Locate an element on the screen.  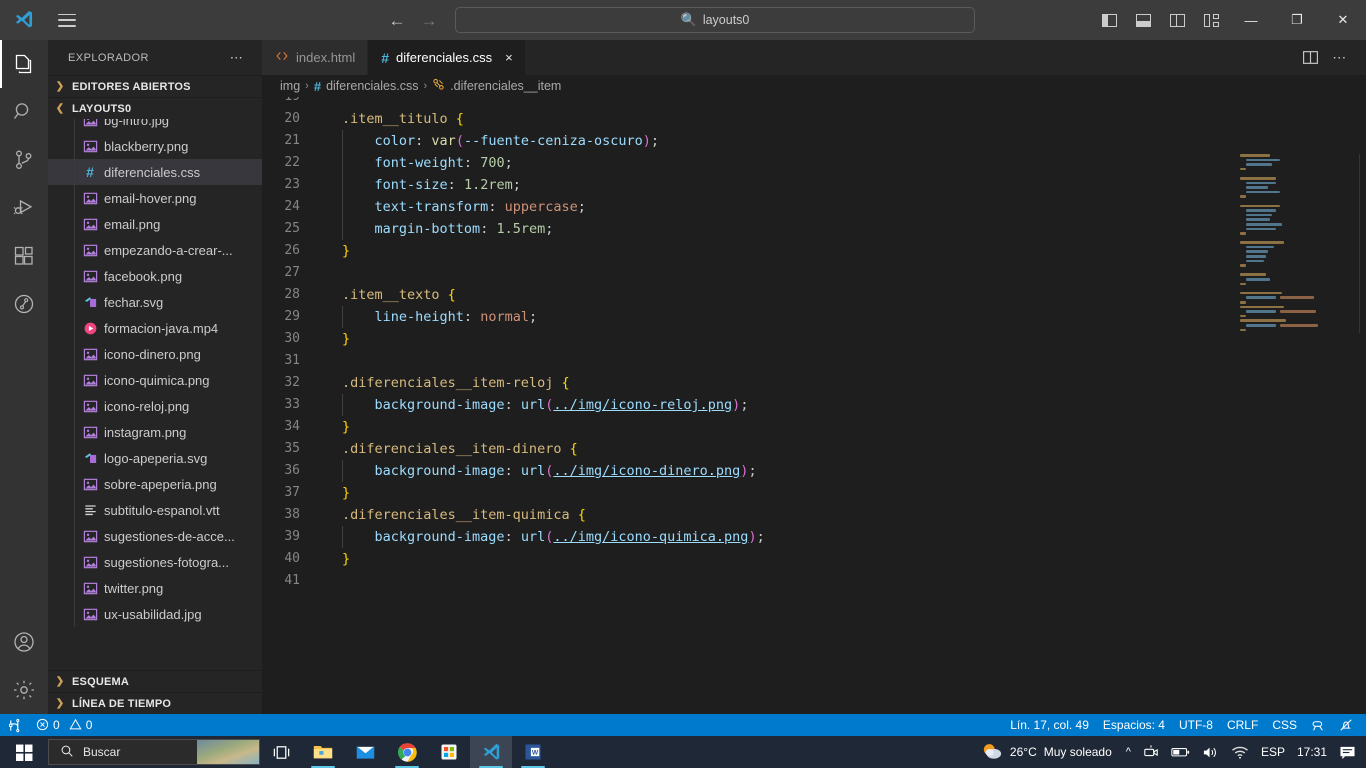
taskbar-clock: 17:31 is located at coordinates (1312, 752).